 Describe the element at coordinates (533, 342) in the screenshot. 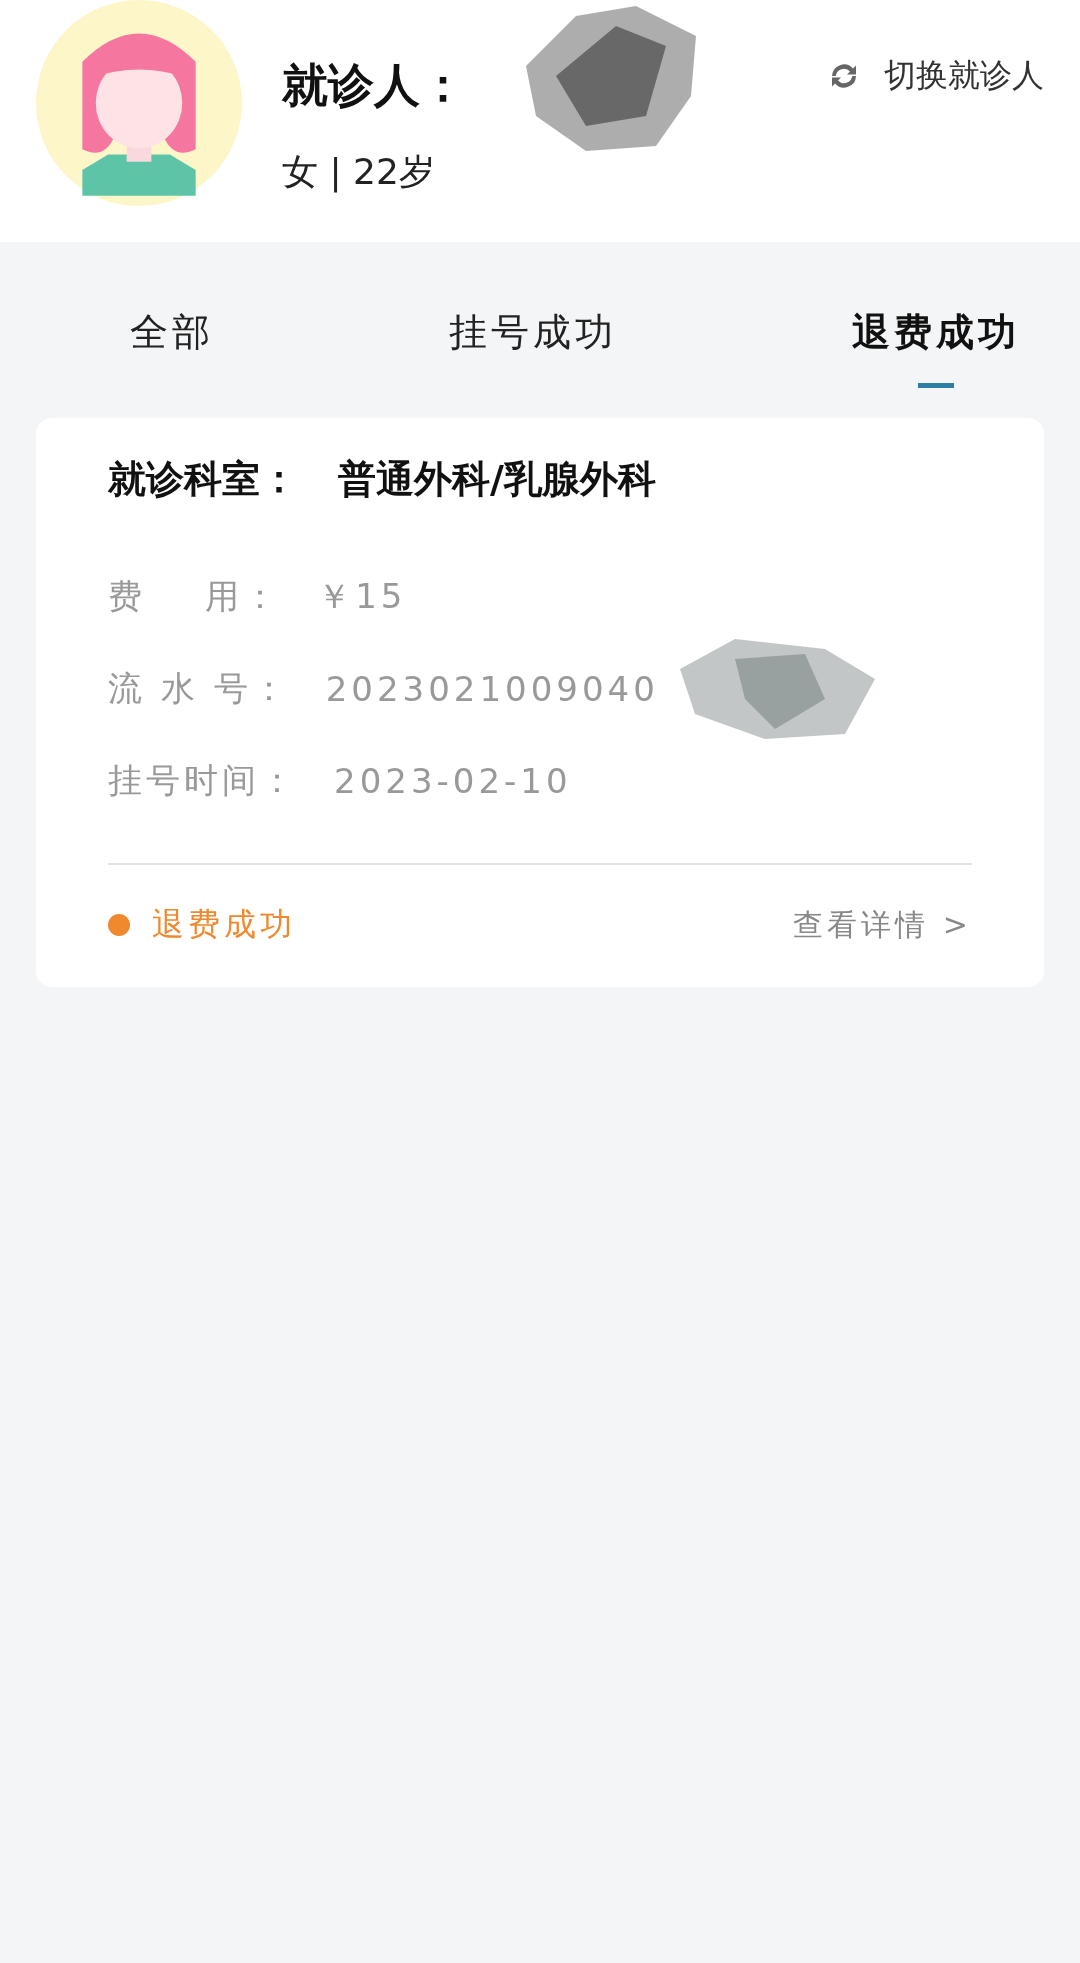

I see `filter-tab: 挂号成功` at that location.